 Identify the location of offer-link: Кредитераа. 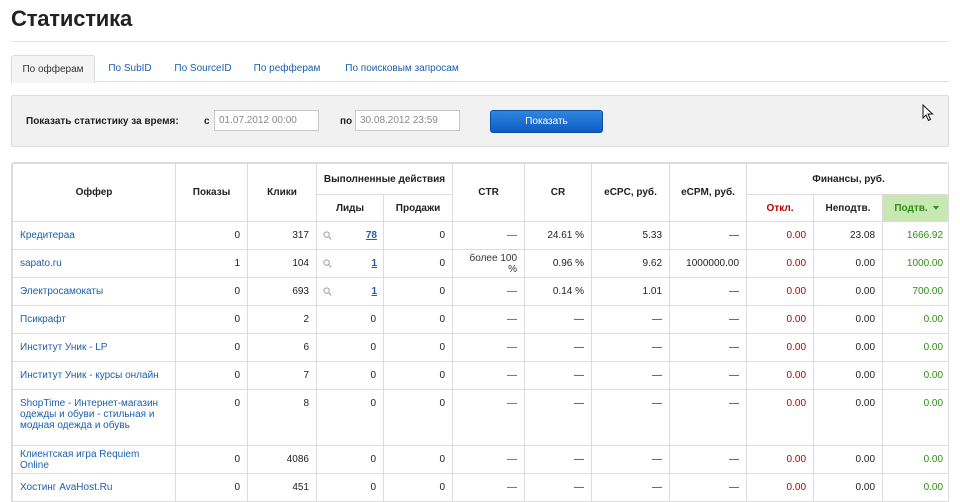
(94, 235).